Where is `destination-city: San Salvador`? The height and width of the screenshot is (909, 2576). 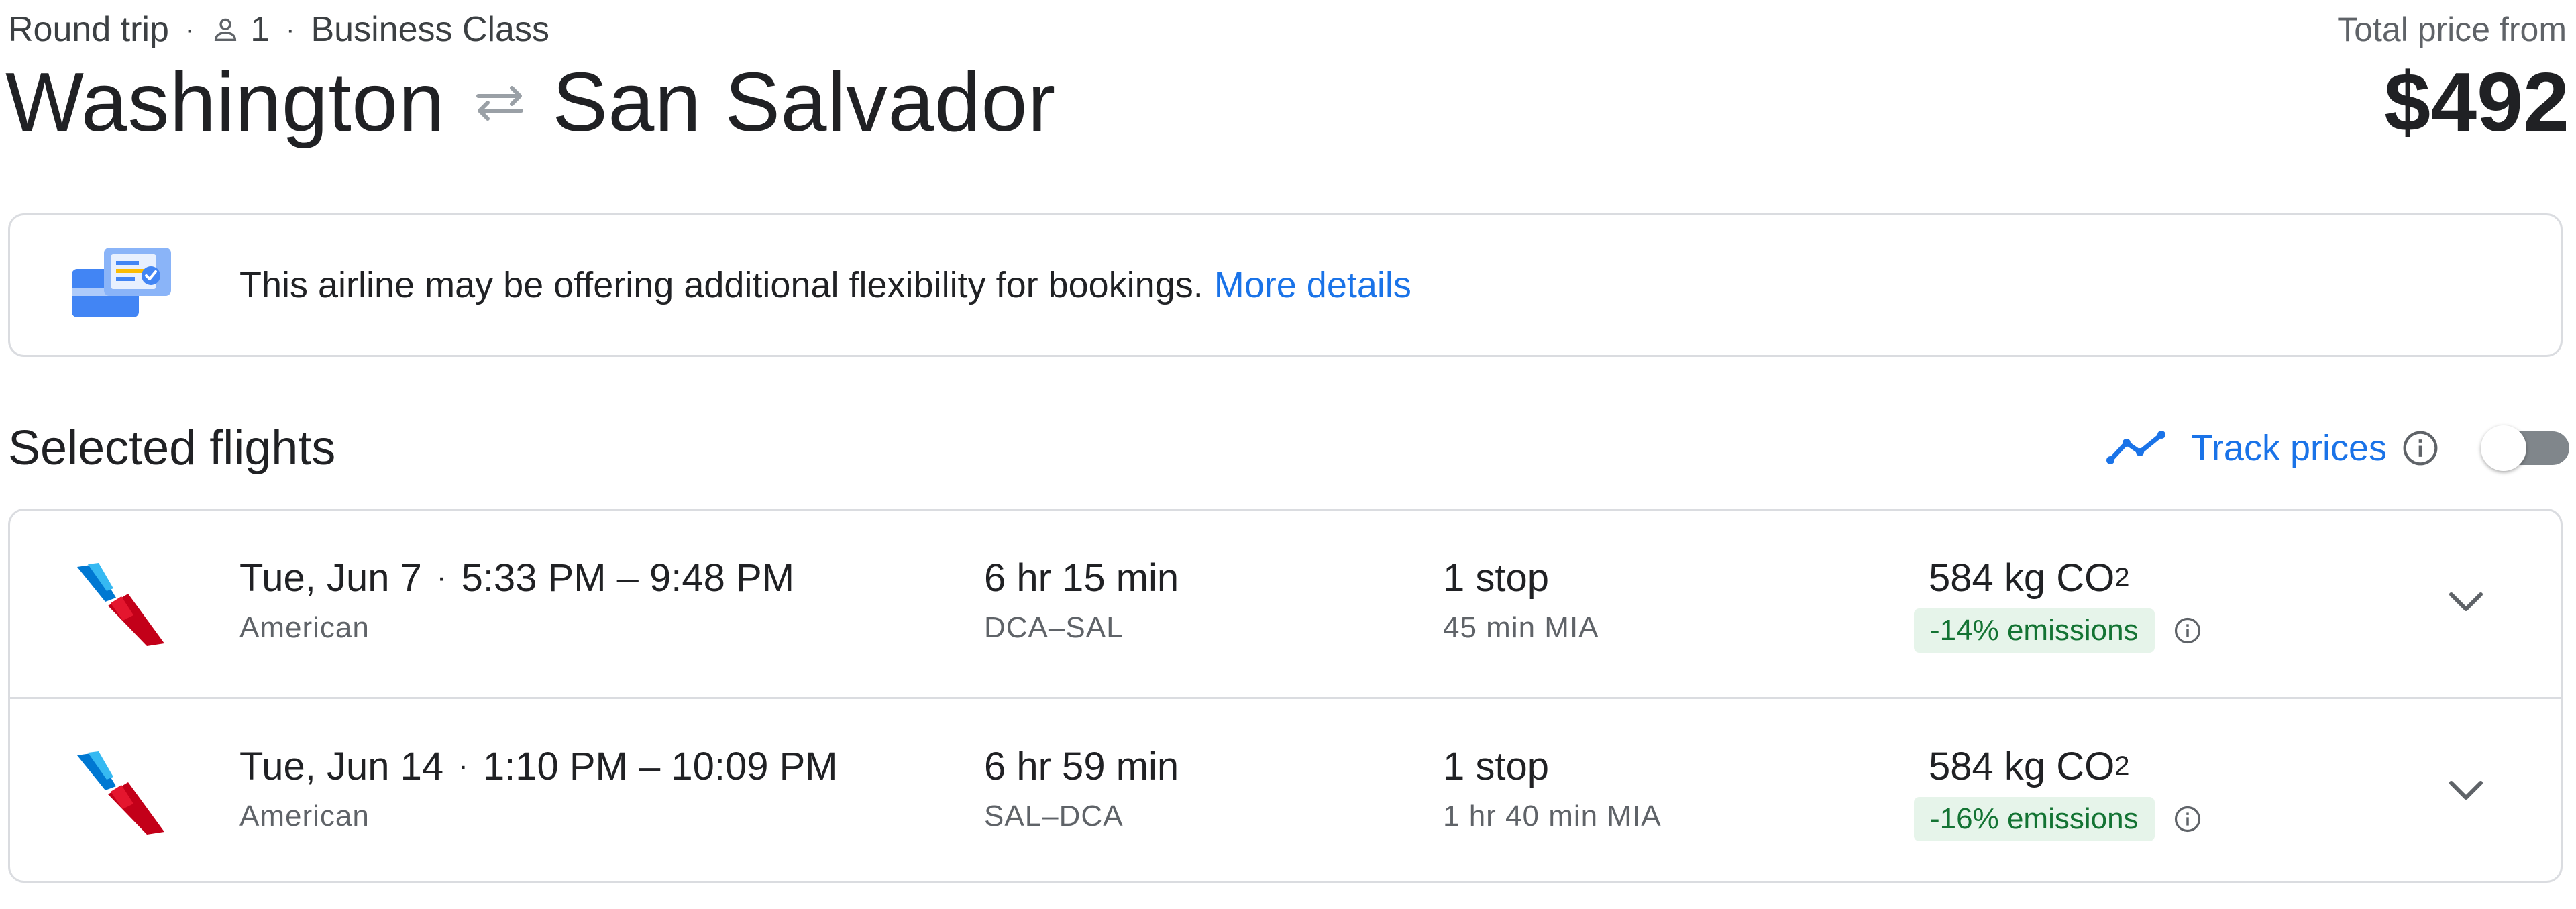 destination-city: San Salvador is located at coordinates (804, 103).